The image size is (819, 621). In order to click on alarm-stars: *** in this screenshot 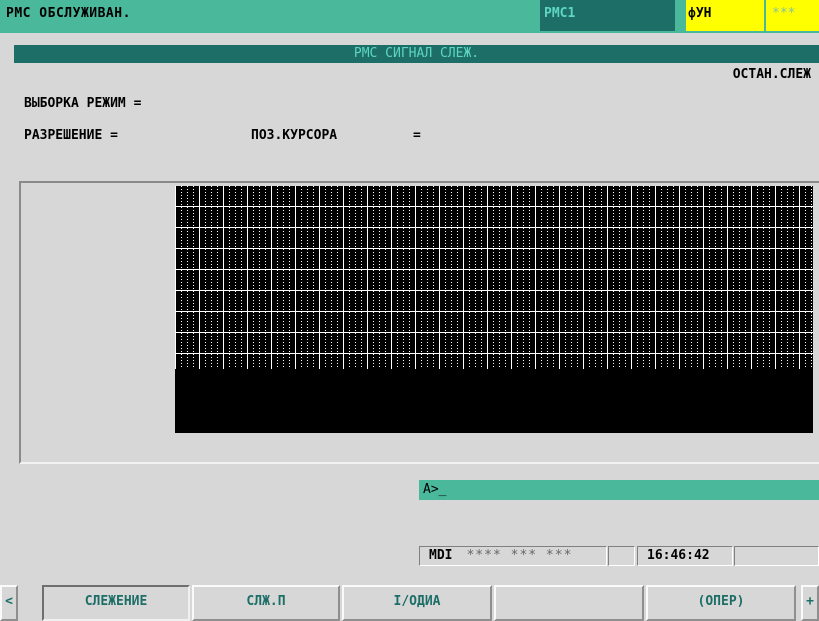, I will do `click(784, 13)`.